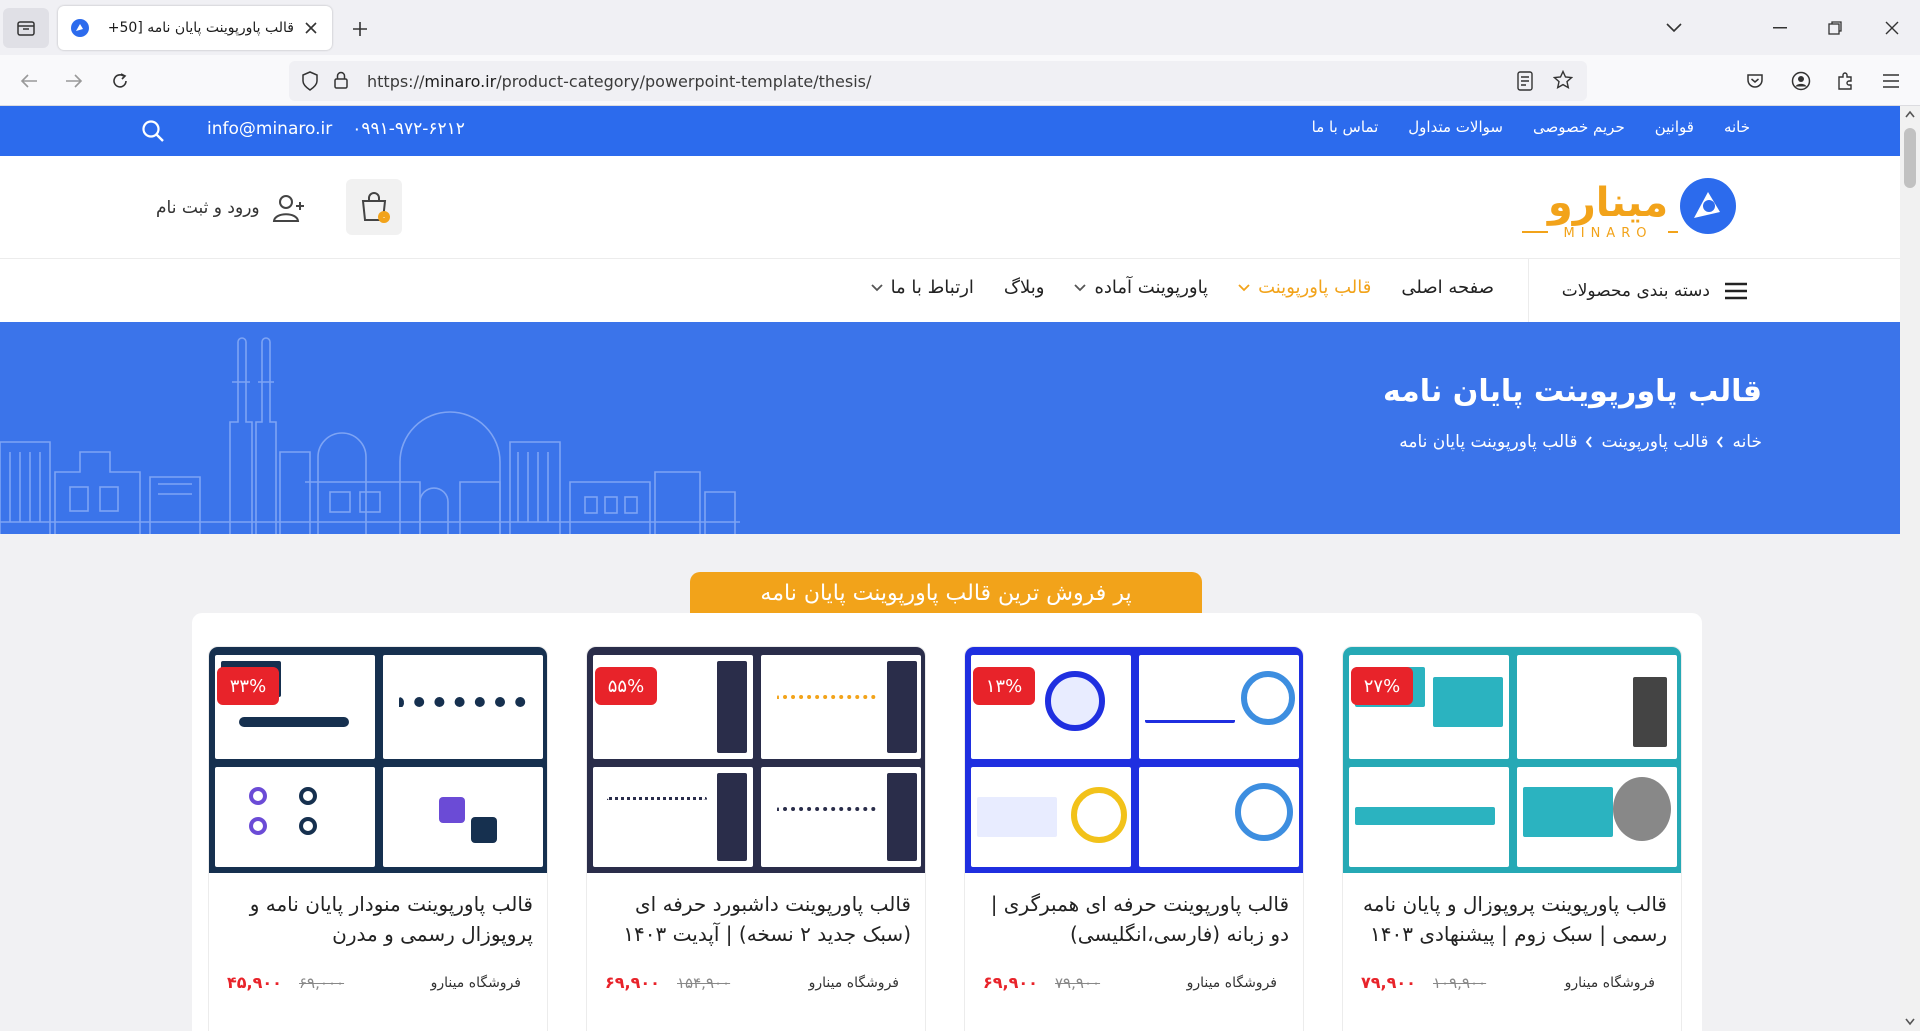 The image size is (1920, 1031). Describe the element at coordinates (1910, 568) in the screenshot. I see `page-scrollbar` at that location.